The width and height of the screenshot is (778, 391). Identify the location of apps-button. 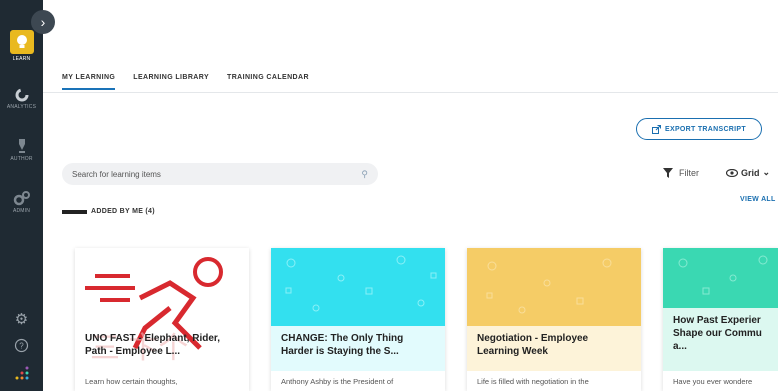
(21, 373).